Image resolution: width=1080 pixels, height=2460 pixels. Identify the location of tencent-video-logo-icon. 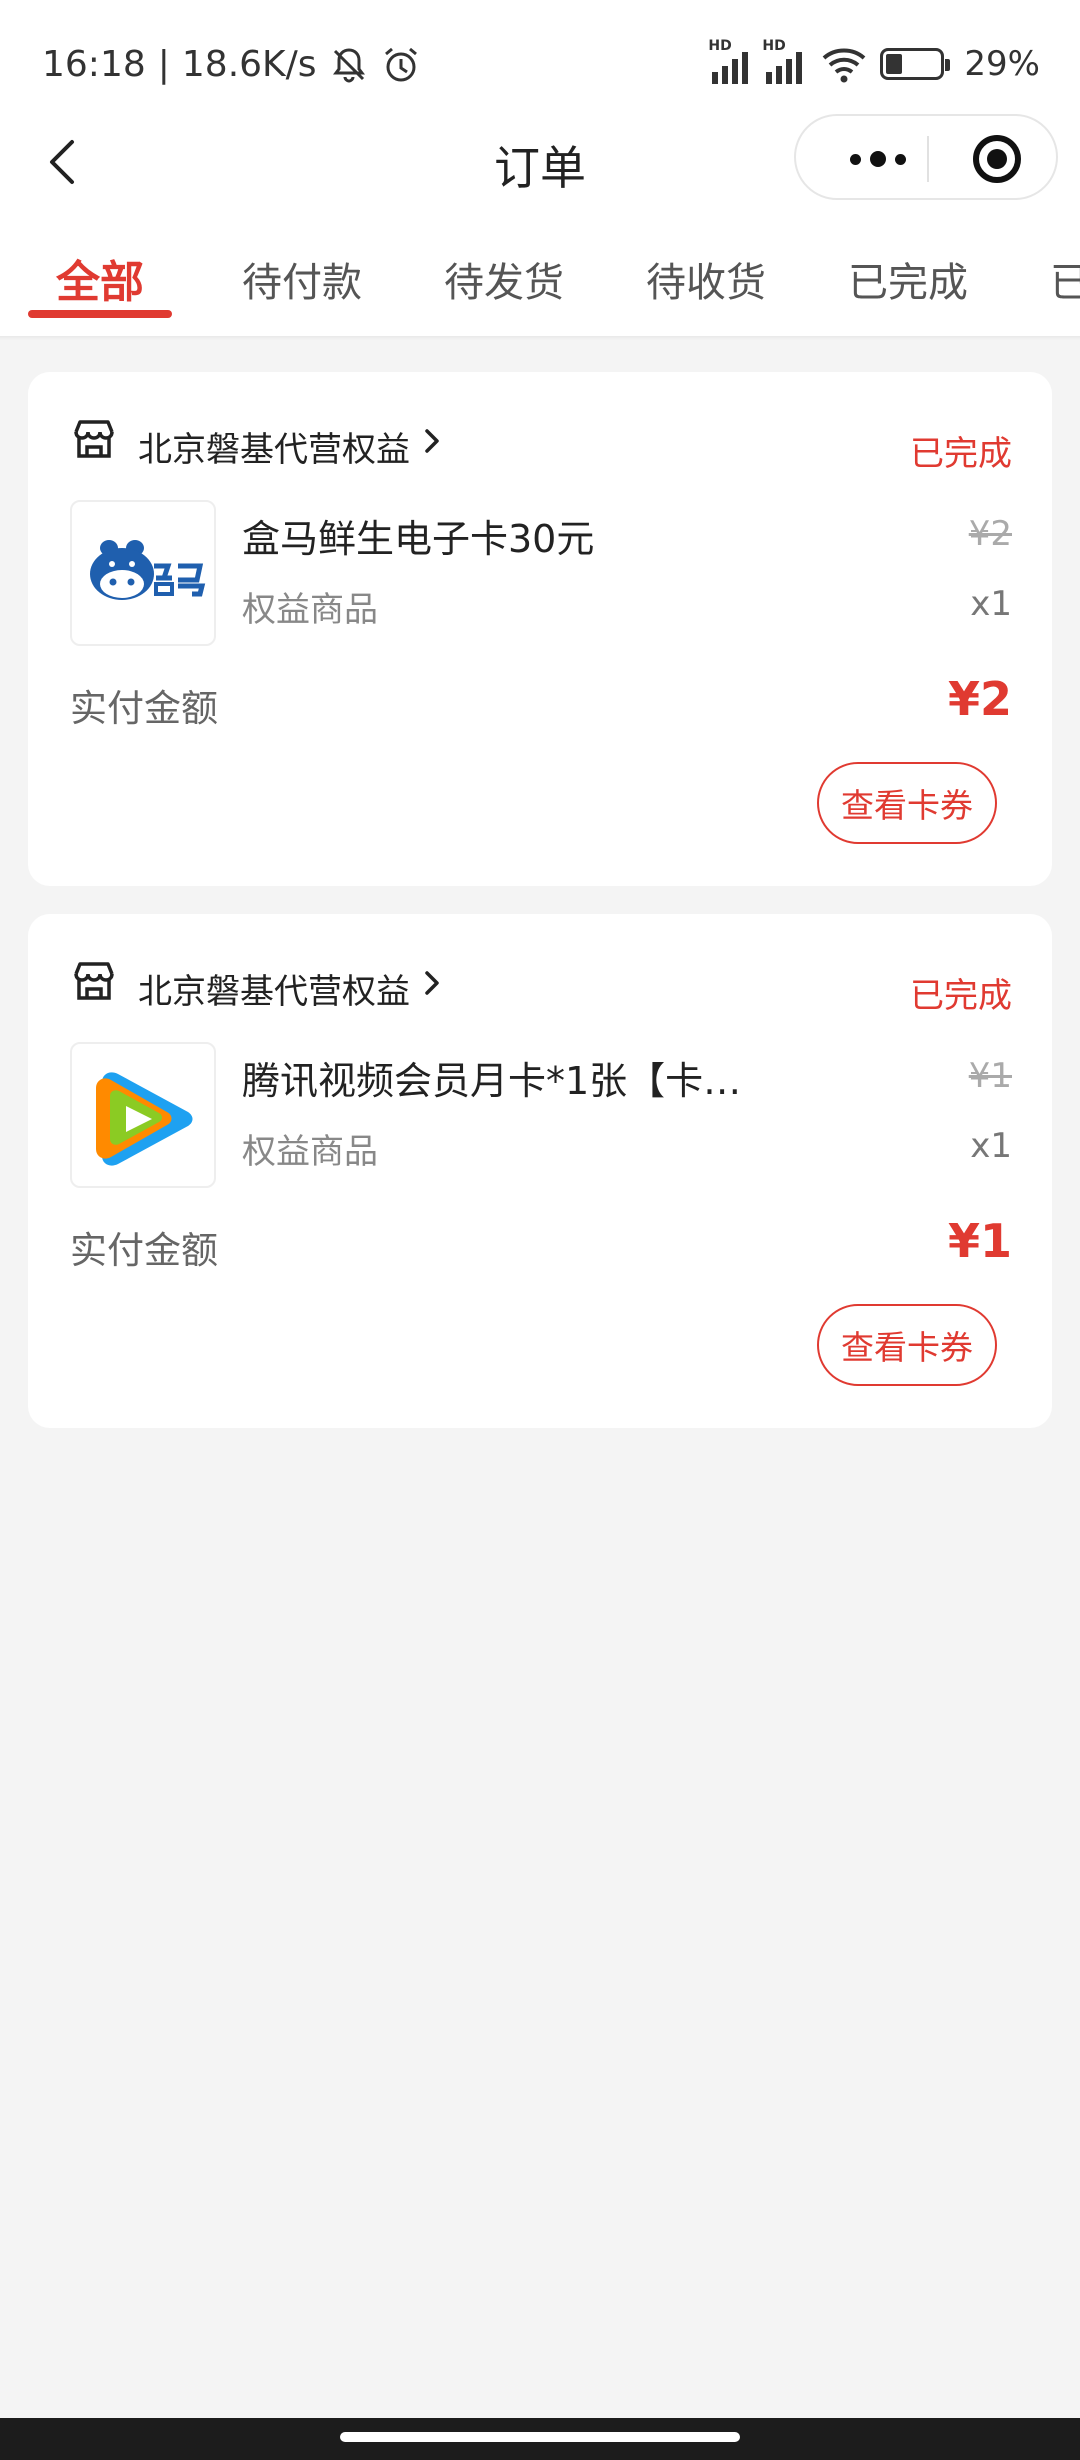
(144, 1119).